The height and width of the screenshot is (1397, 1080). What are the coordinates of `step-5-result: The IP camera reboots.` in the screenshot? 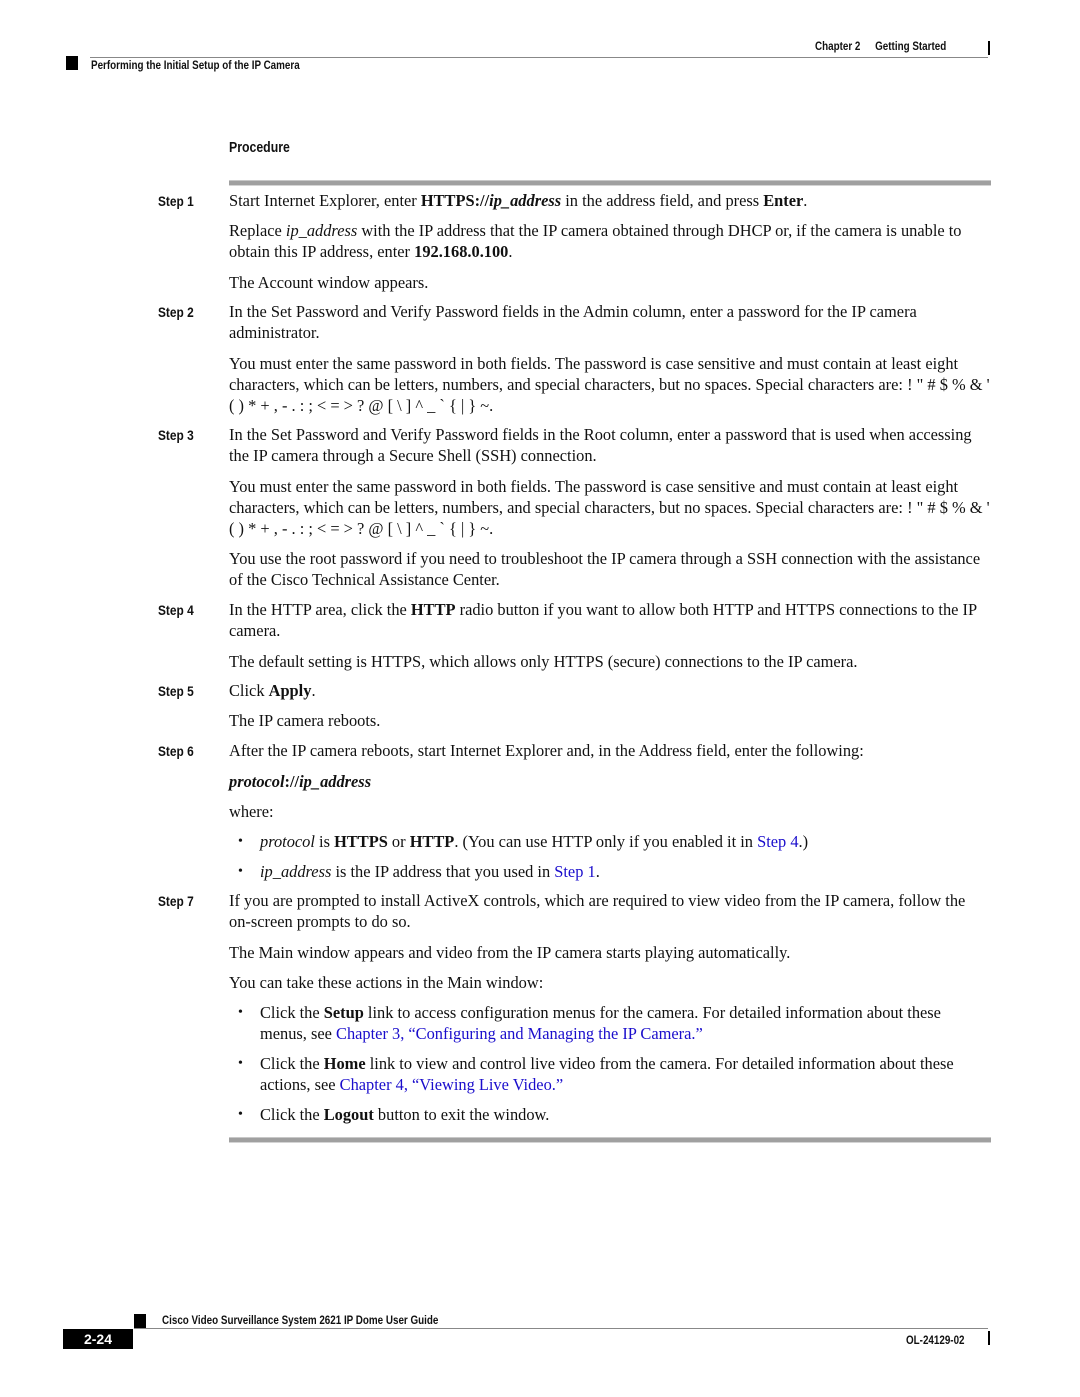 It's located at (305, 720).